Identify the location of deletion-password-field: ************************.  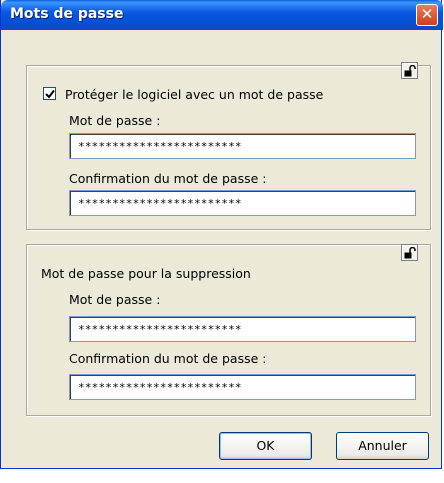
(242, 329).